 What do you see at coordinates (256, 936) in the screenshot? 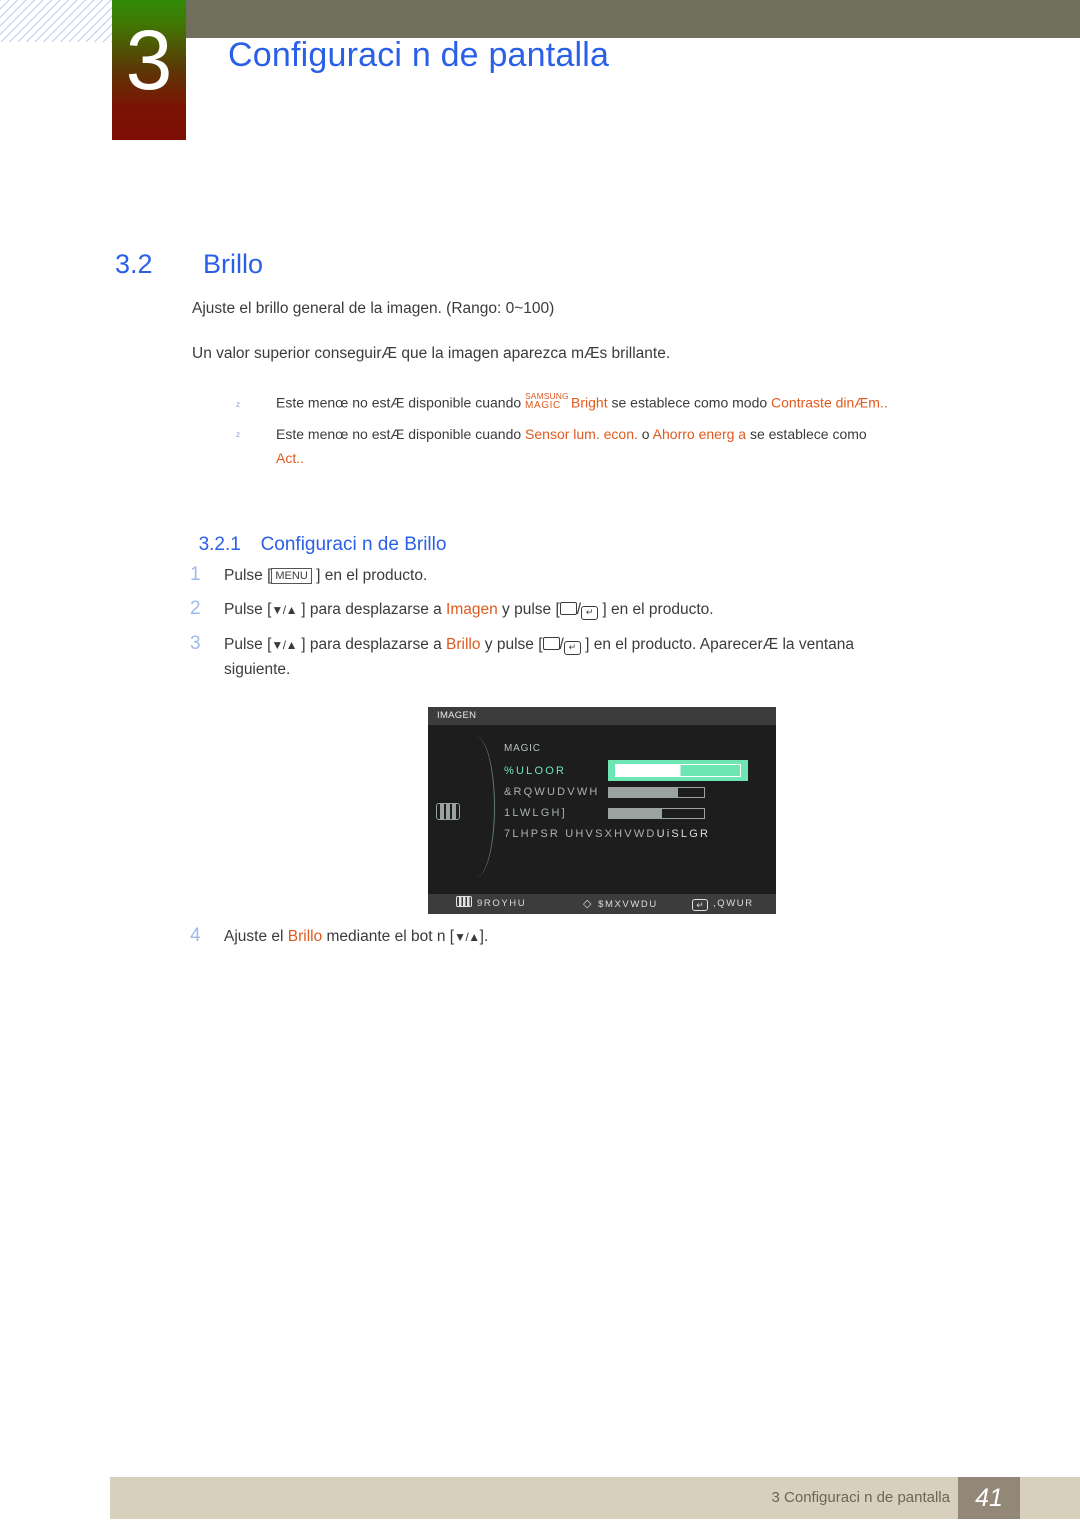
I see `step-prefix: Ajuste el` at bounding box center [256, 936].